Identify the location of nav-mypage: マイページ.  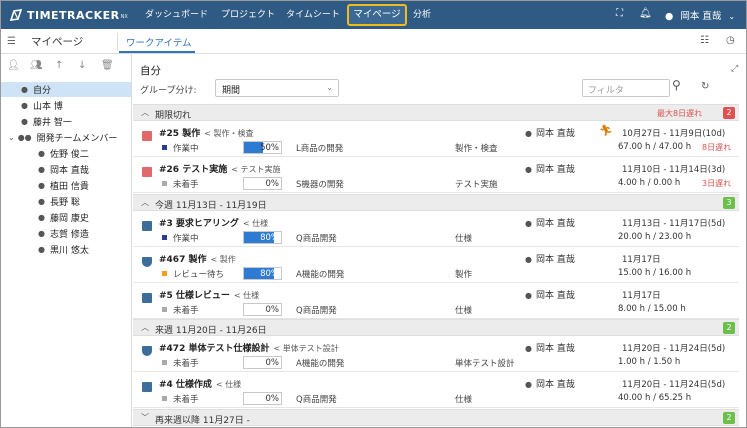
(377, 15).